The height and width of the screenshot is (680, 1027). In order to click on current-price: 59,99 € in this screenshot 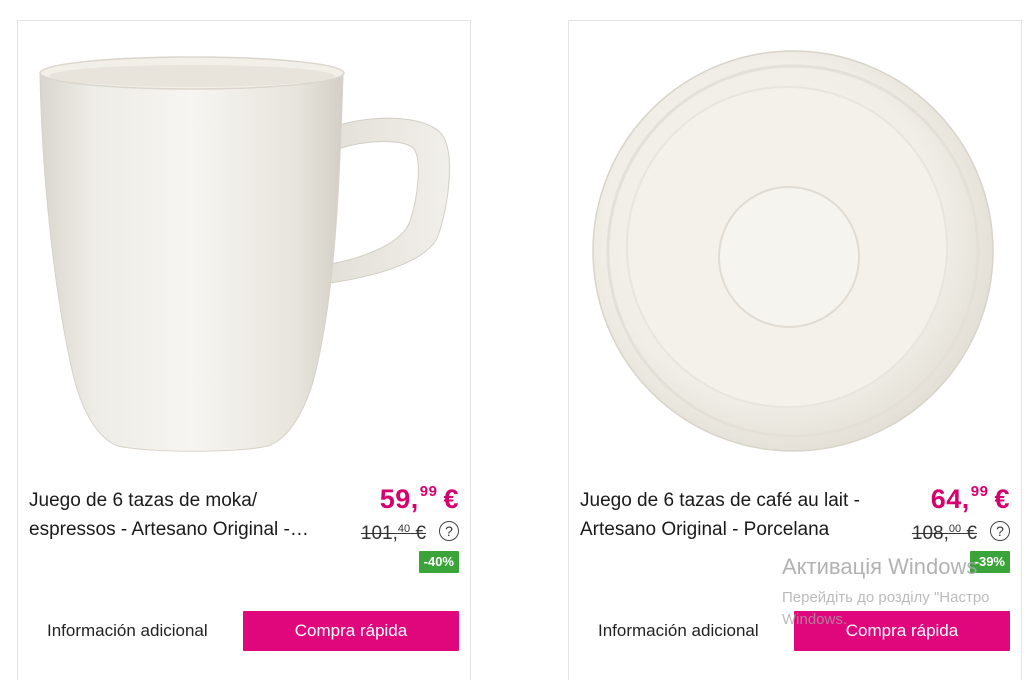, I will do `click(419, 499)`.